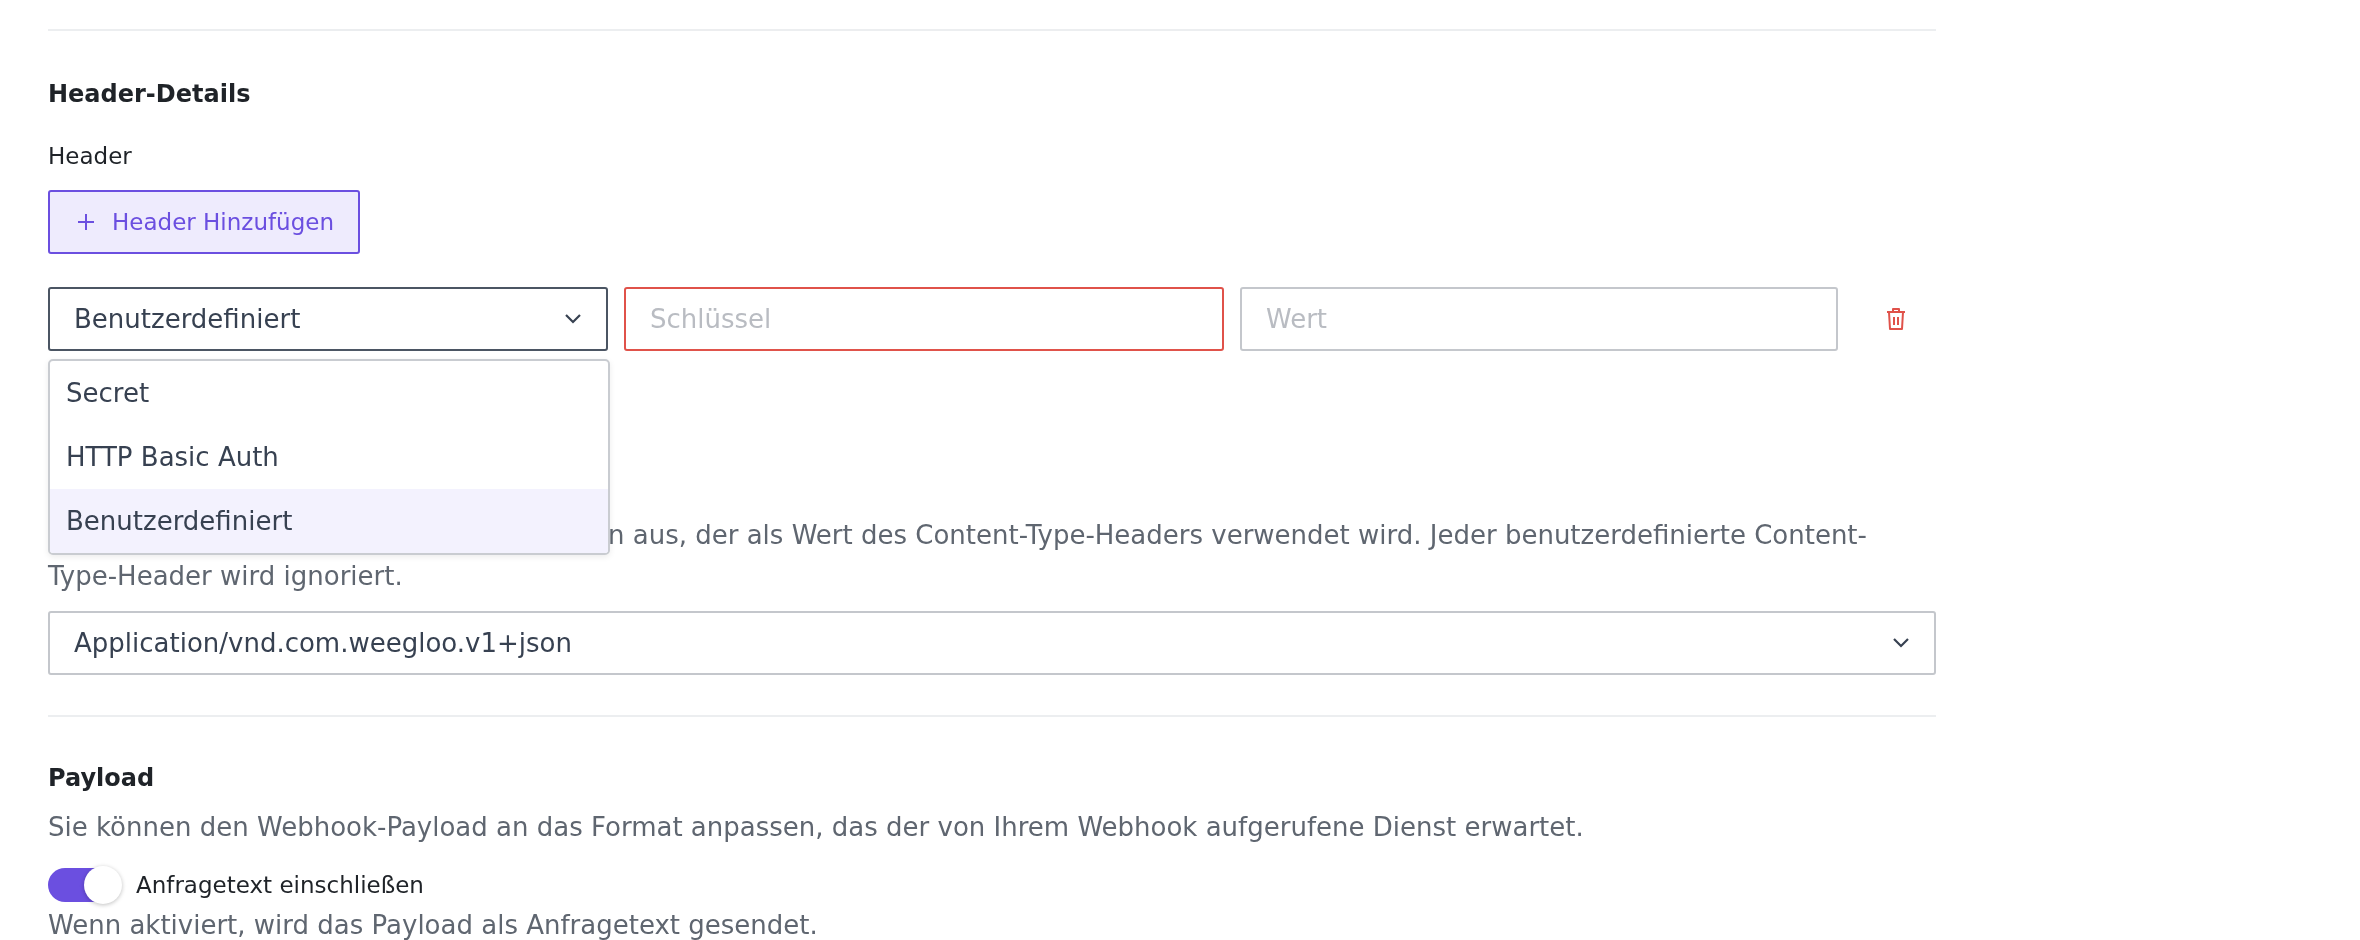  I want to click on dropdown-option: HTTP Basic Auth, so click(329, 457).